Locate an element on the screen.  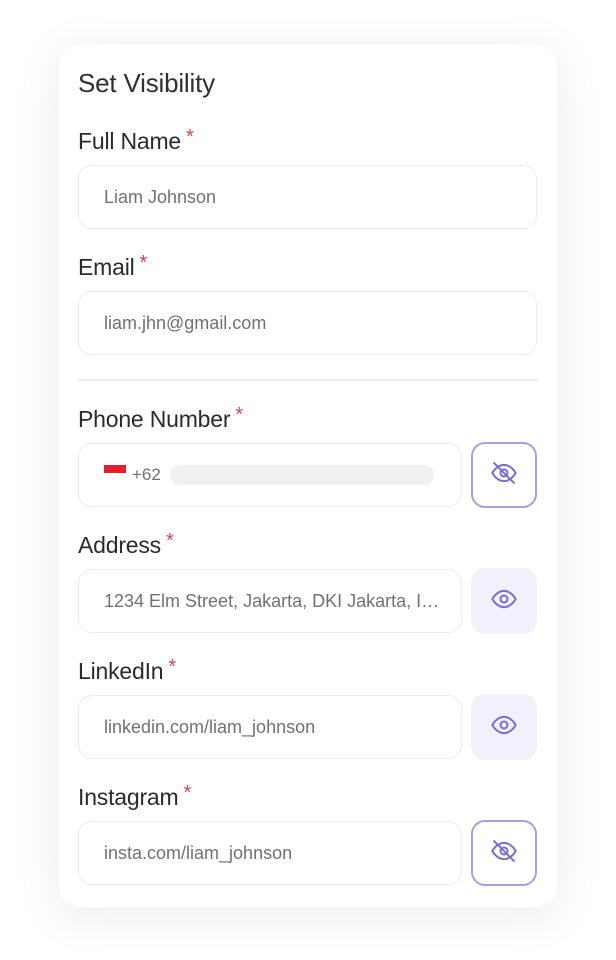
phone-visibility-toggle is located at coordinates (504, 475).